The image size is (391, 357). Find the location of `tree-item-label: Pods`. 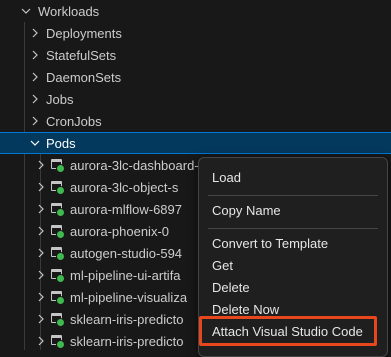

tree-item-label: Pods is located at coordinates (61, 143).